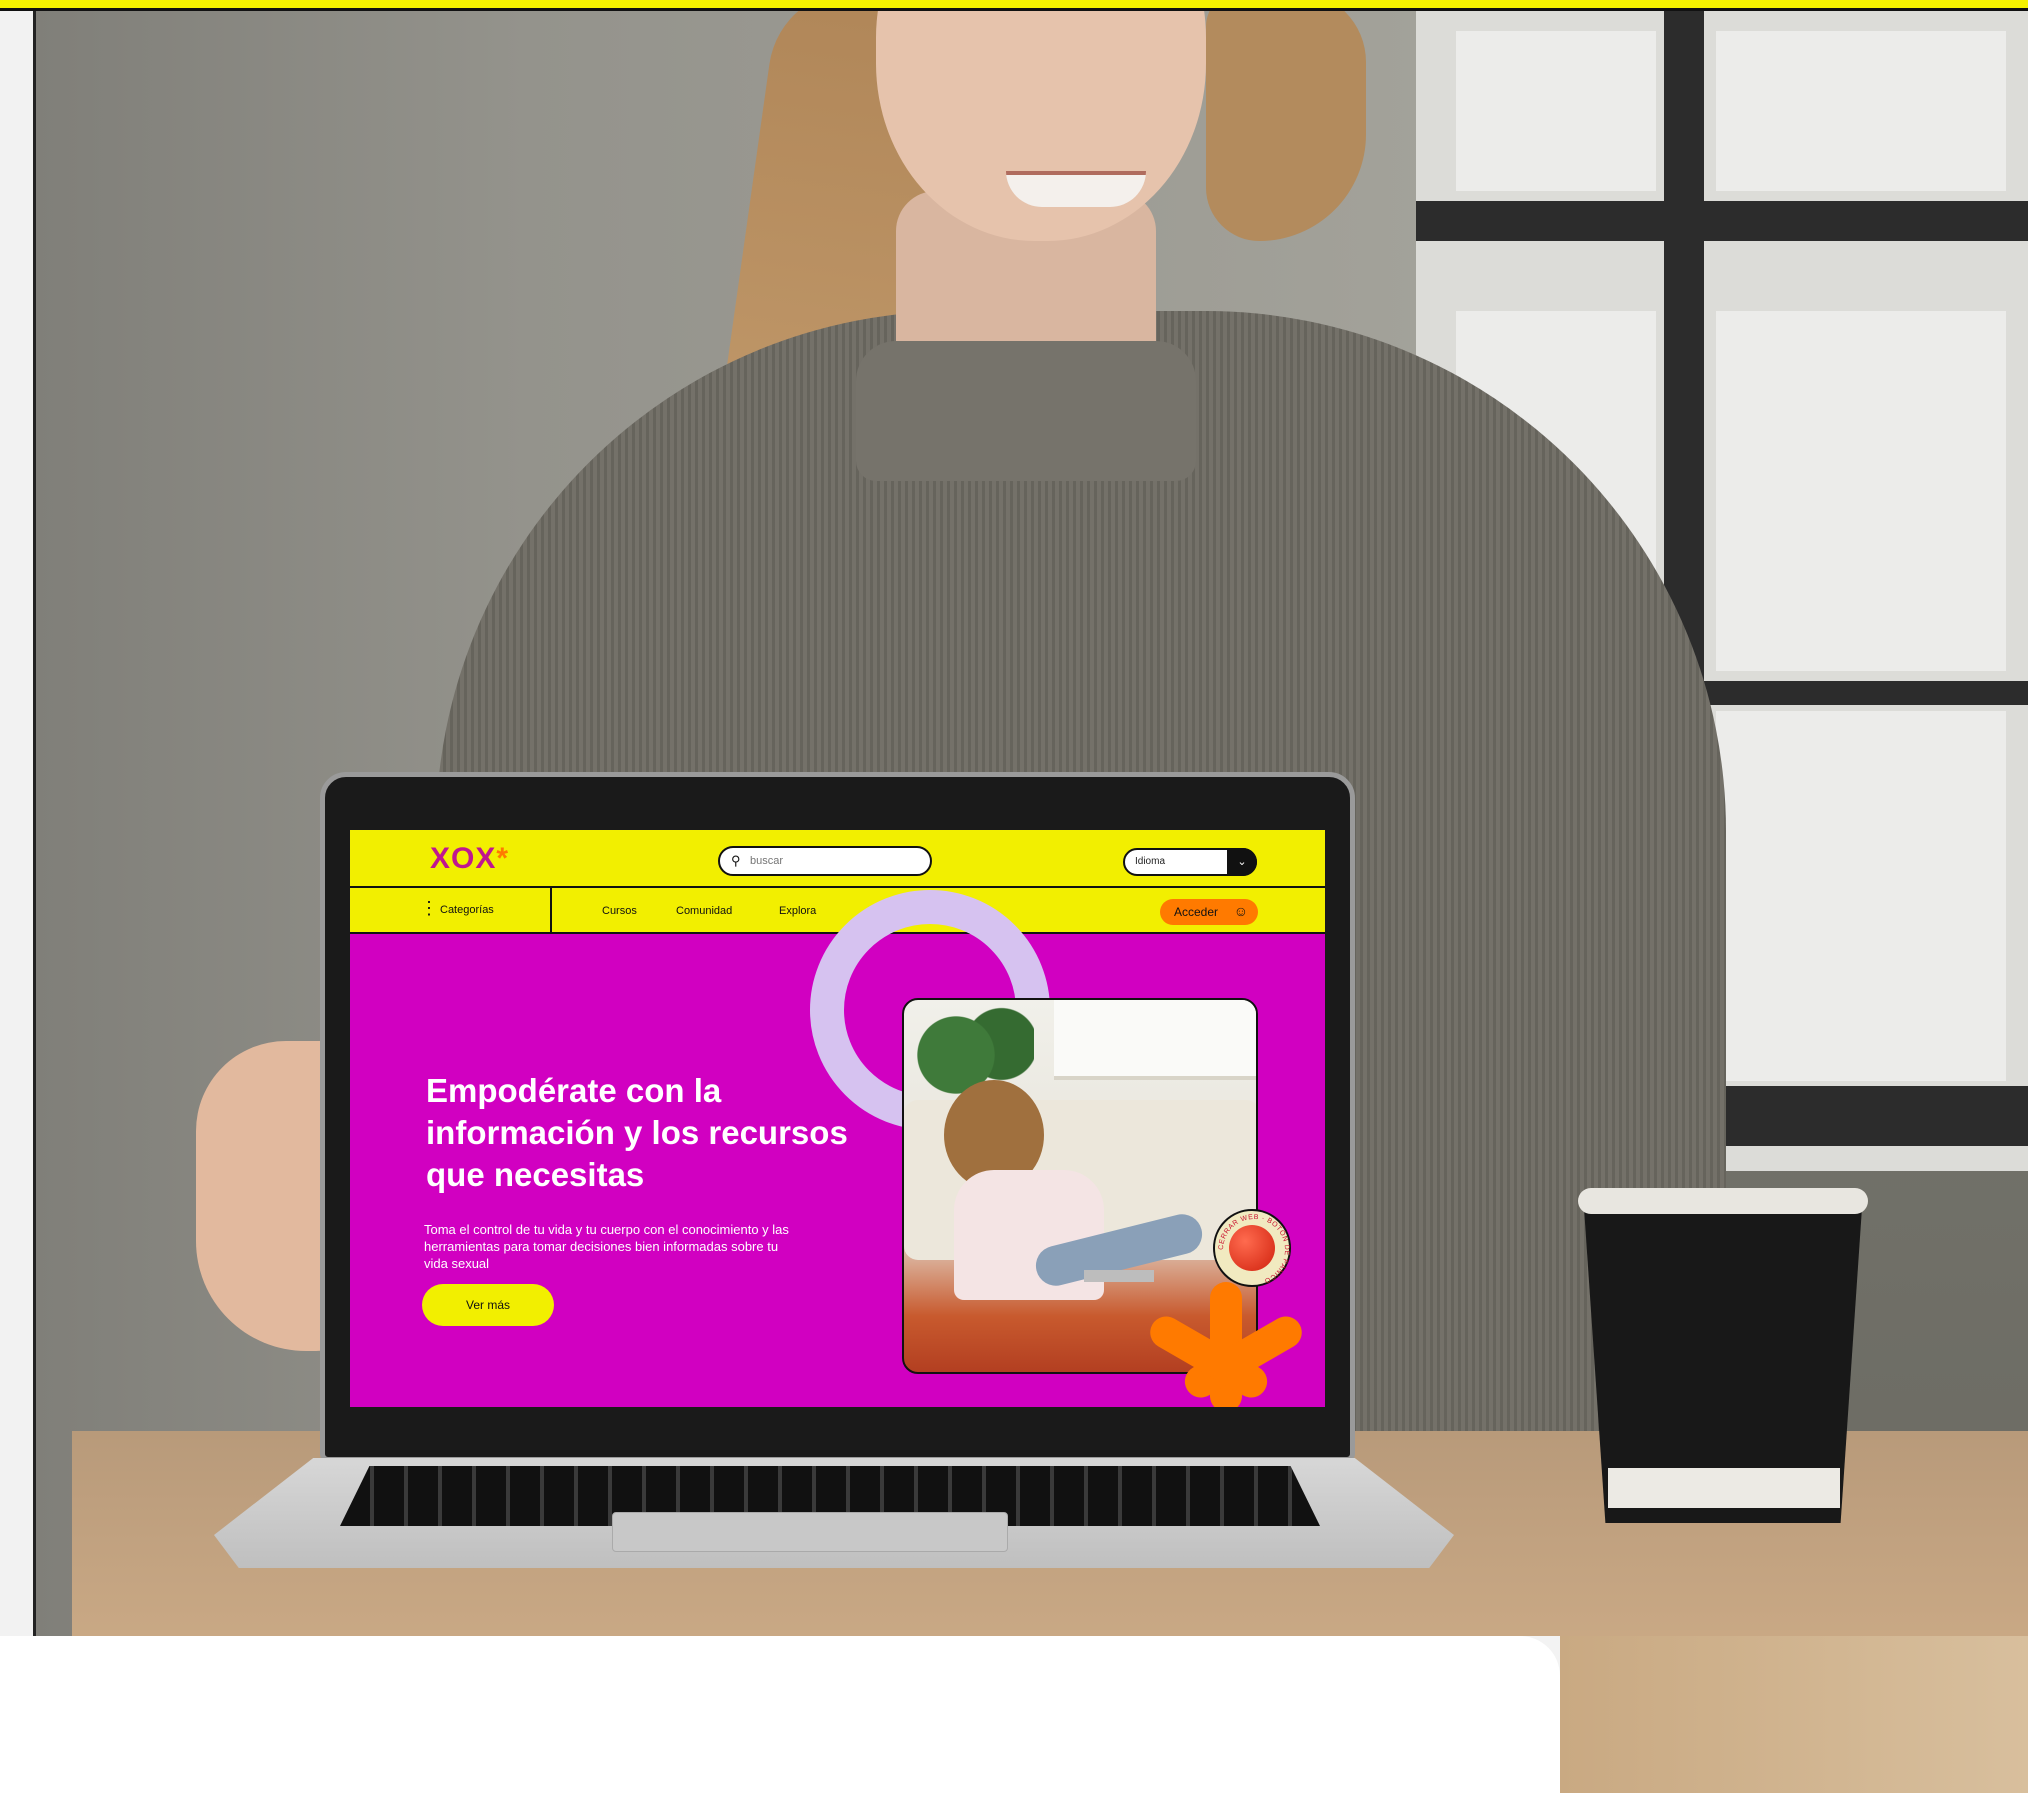 This screenshot has height=1793, width=2028. What do you see at coordinates (1196, 912) in the screenshot?
I see `login-button-label: Acceder` at bounding box center [1196, 912].